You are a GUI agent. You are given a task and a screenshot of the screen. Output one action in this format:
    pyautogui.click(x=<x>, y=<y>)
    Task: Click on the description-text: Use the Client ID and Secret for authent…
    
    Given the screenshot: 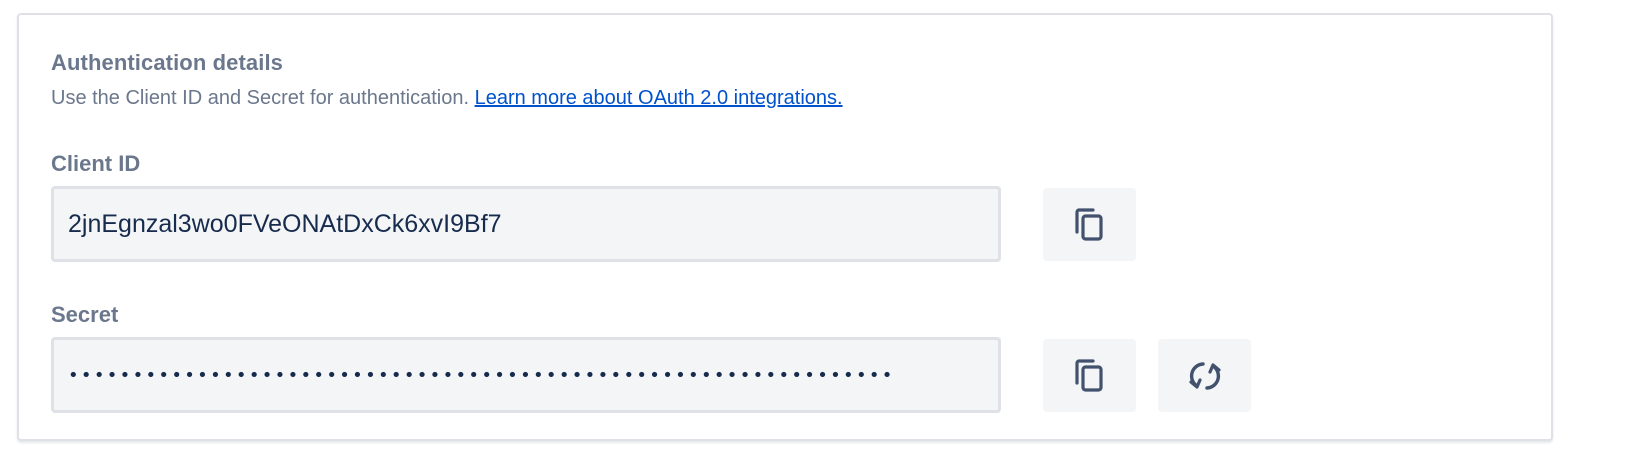 What is the action you would take?
    pyautogui.click(x=260, y=98)
    